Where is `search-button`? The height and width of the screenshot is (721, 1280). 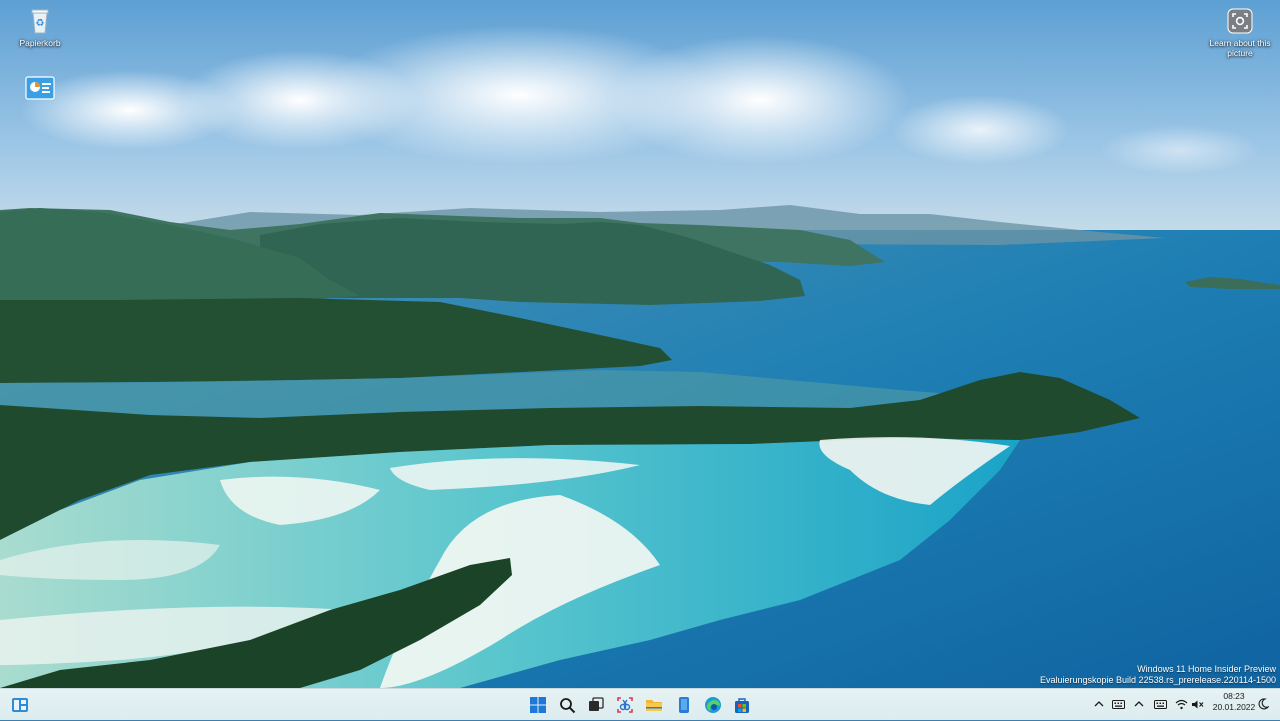 search-button is located at coordinates (567, 705).